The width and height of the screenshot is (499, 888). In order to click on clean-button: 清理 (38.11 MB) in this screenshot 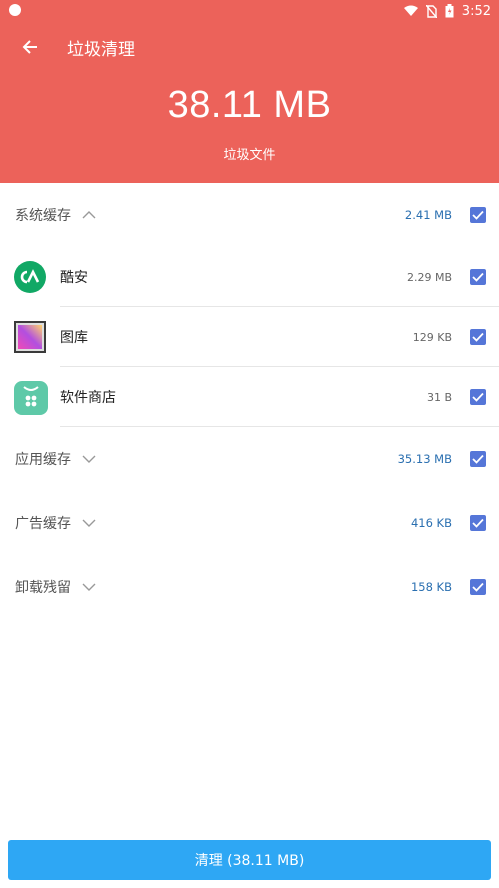, I will do `click(249, 860)`.